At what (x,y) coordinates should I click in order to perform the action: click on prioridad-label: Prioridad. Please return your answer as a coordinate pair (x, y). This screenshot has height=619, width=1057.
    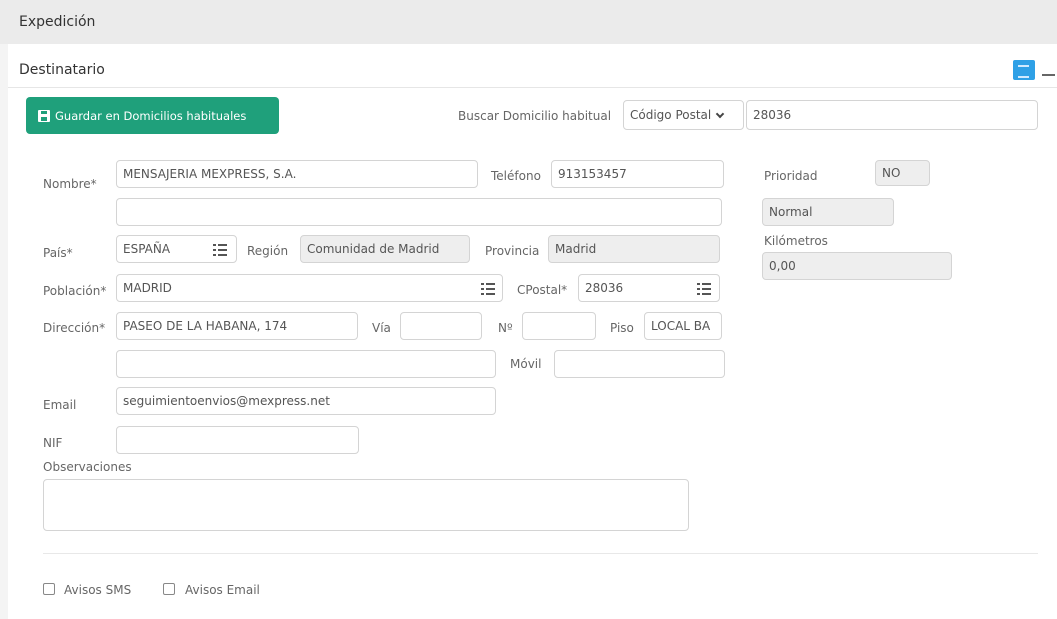
    Looking at the image, I should click on (791, 176).